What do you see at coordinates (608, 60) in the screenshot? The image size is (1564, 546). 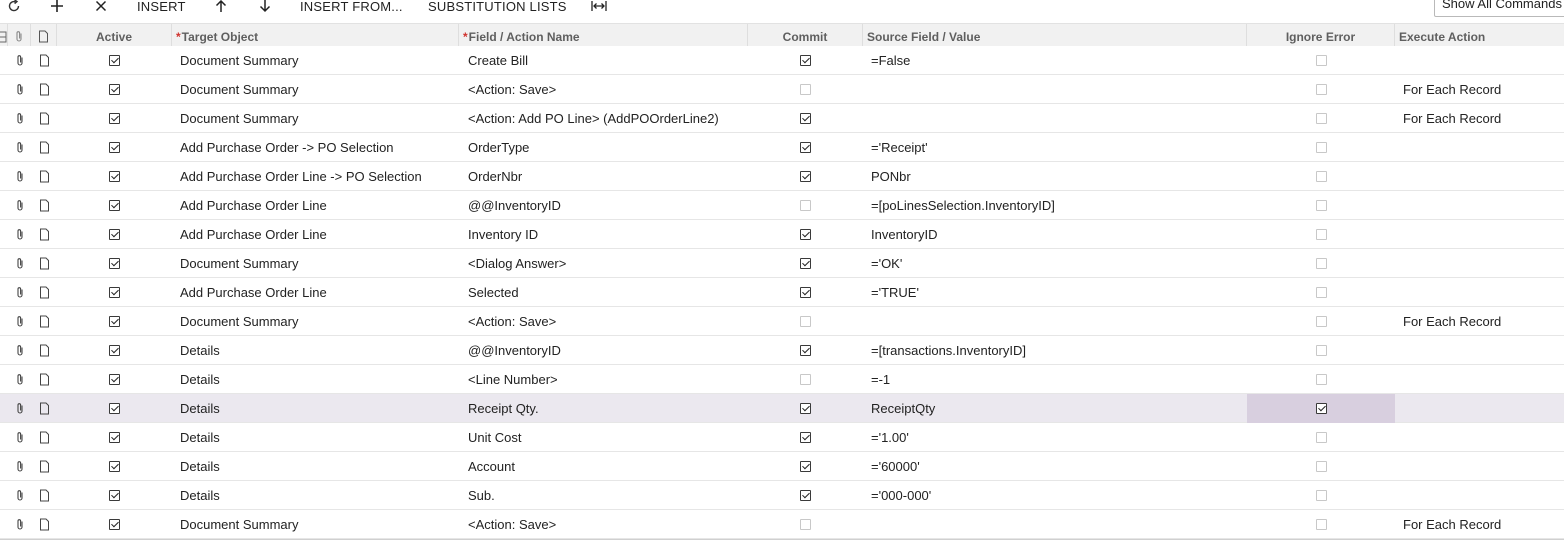 I see `field-action-cell: Create Bill` at bounding box center [608, 60].